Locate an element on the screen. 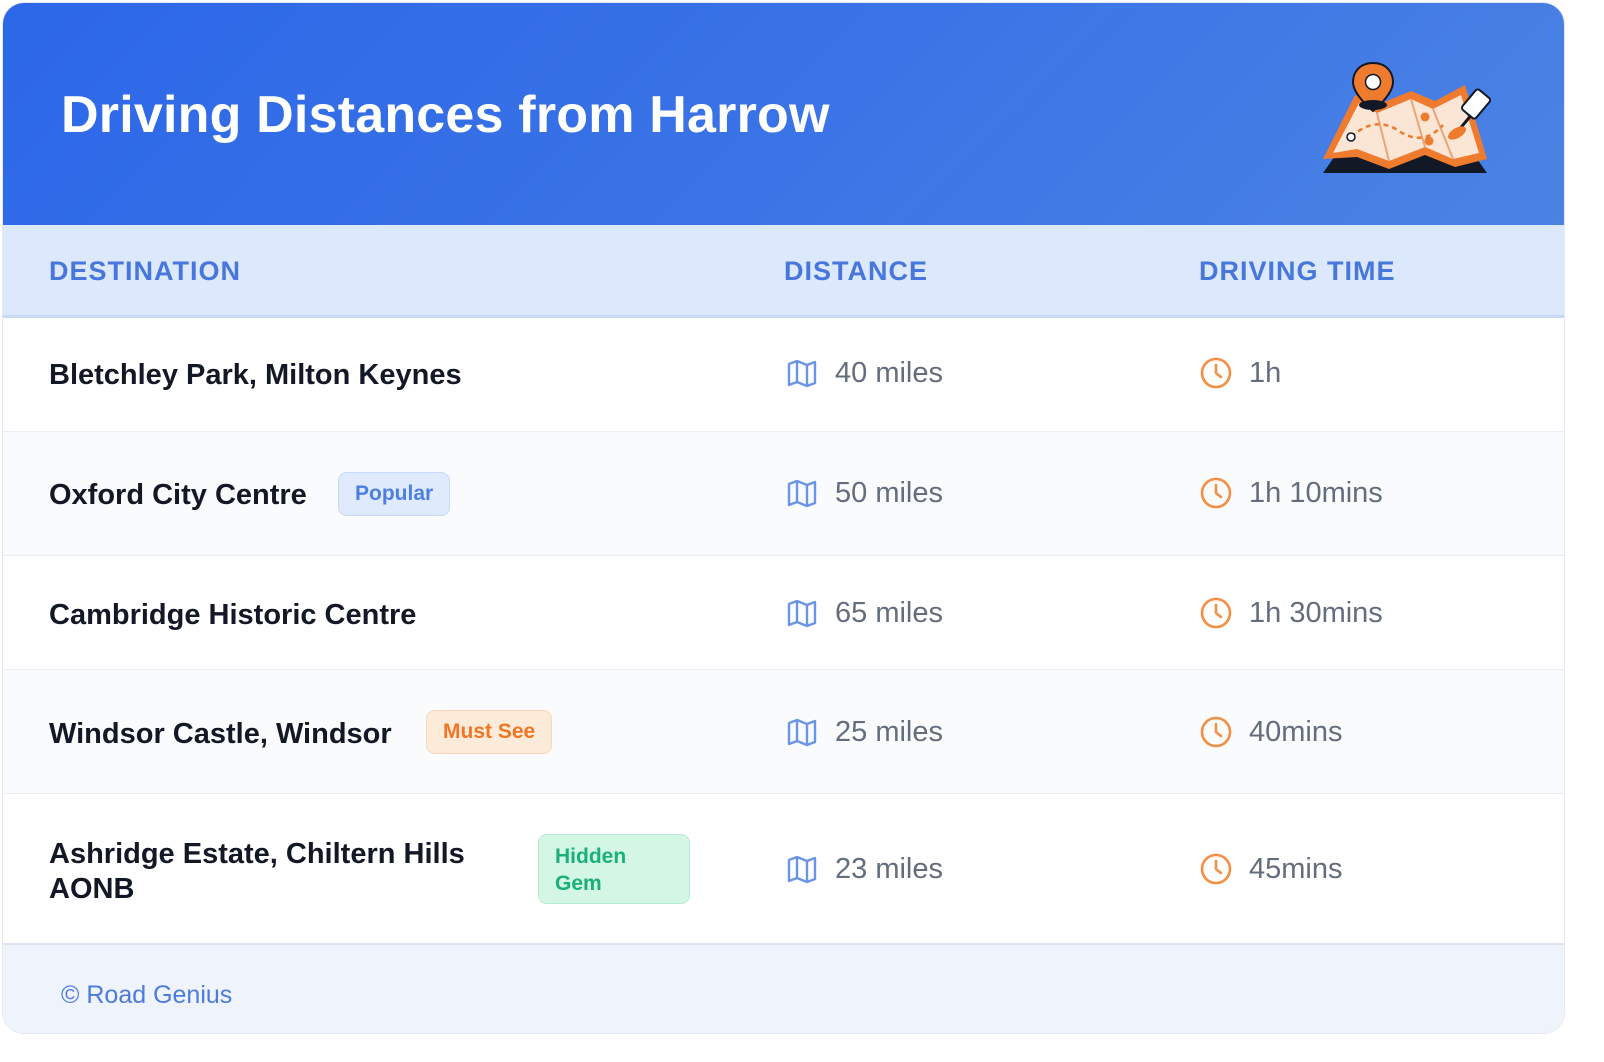  driving-time-cell: 1h 10mins is located at coordinates (1291, 493).